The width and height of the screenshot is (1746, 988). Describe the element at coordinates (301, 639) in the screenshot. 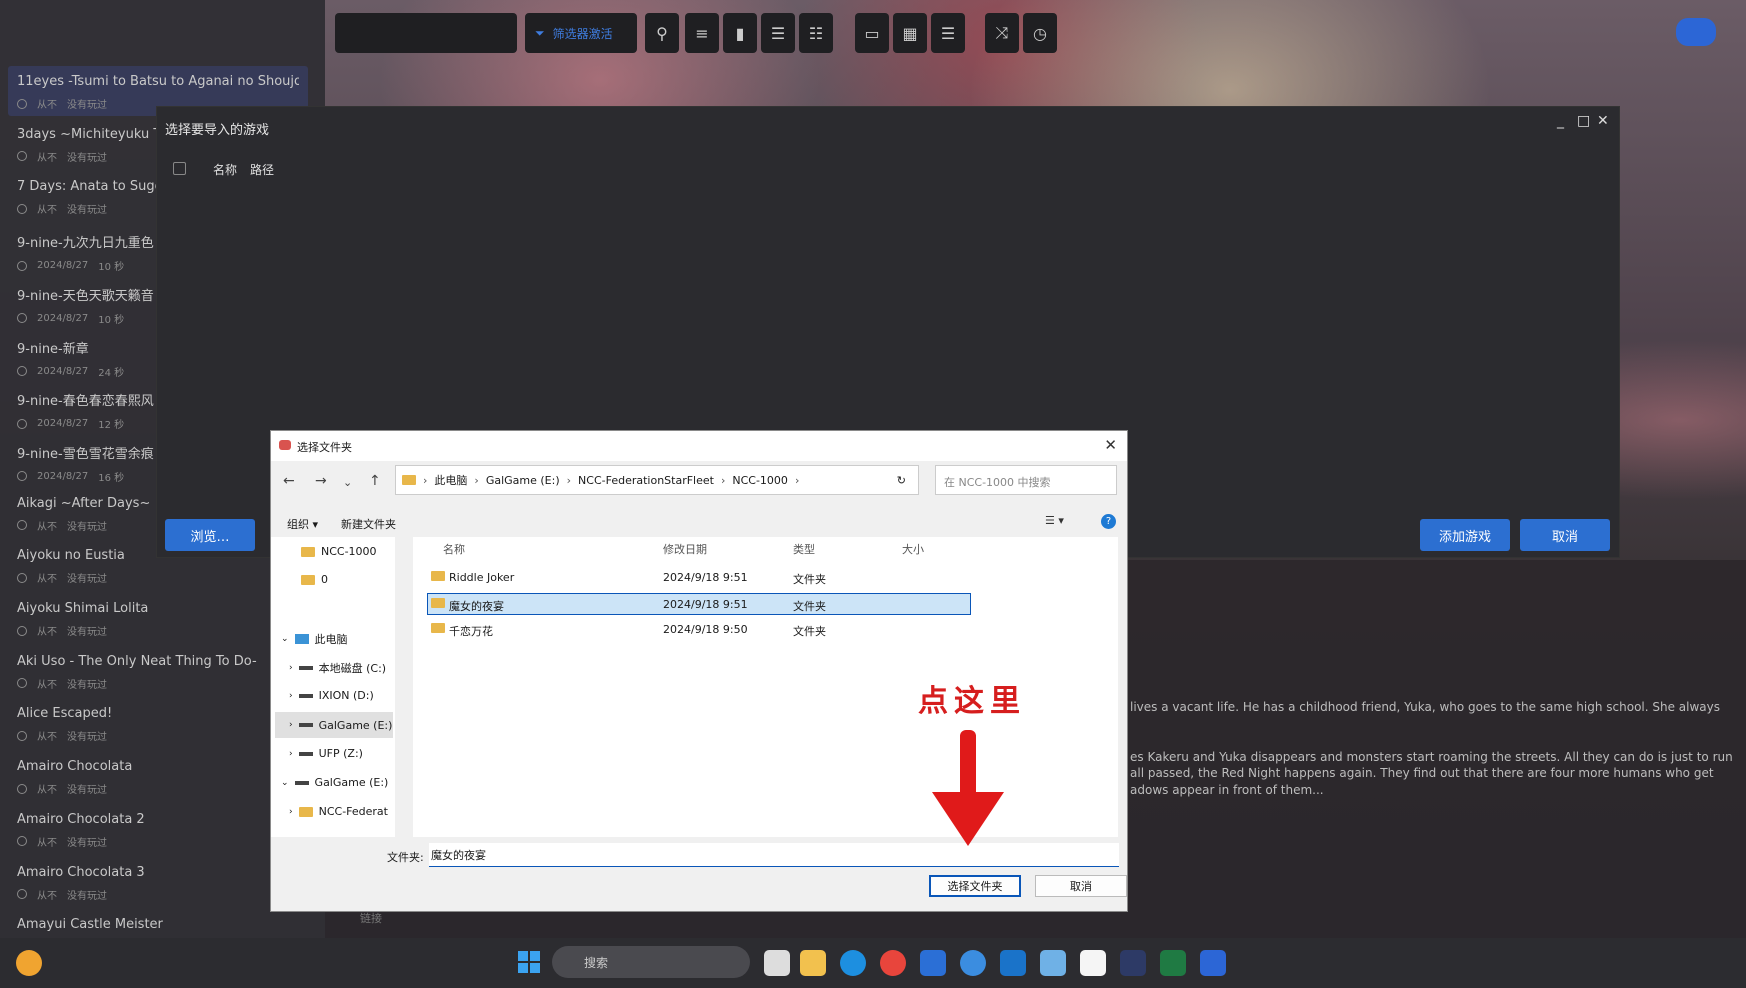

I see `computer-icon` at that location.